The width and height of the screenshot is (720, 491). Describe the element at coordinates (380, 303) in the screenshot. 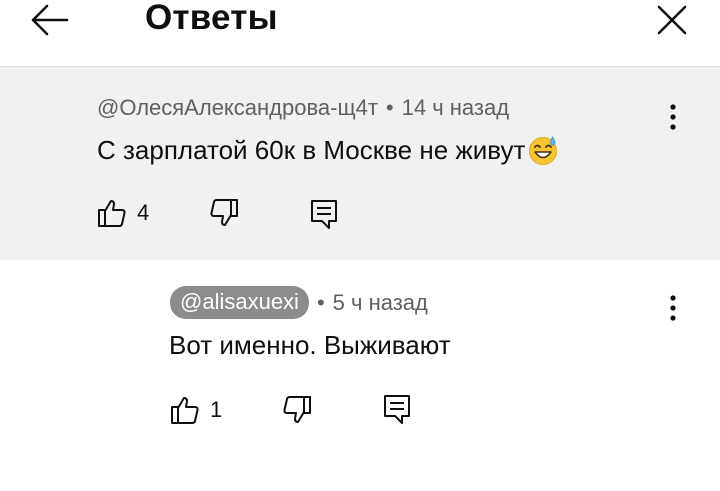

I see `reply-time: 5 ч назад` at that location.